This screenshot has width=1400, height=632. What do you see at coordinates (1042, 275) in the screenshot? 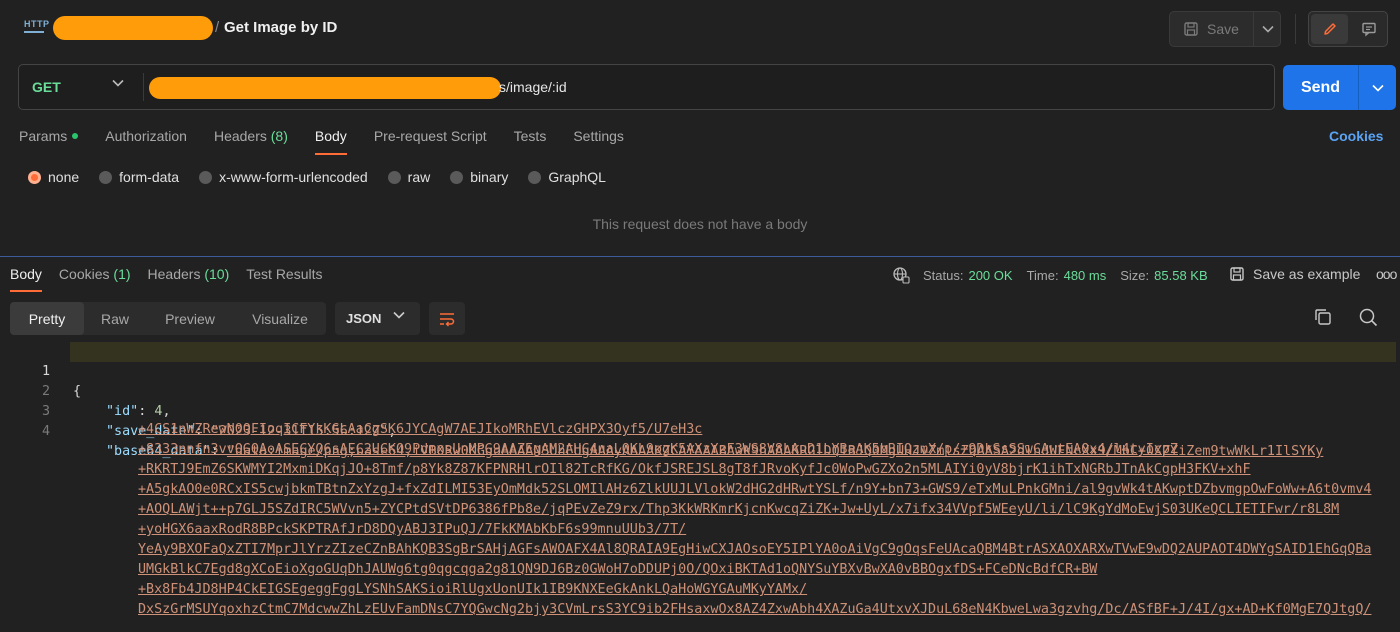
I see `time-label: Time:` at bounding box center [1042, 275].